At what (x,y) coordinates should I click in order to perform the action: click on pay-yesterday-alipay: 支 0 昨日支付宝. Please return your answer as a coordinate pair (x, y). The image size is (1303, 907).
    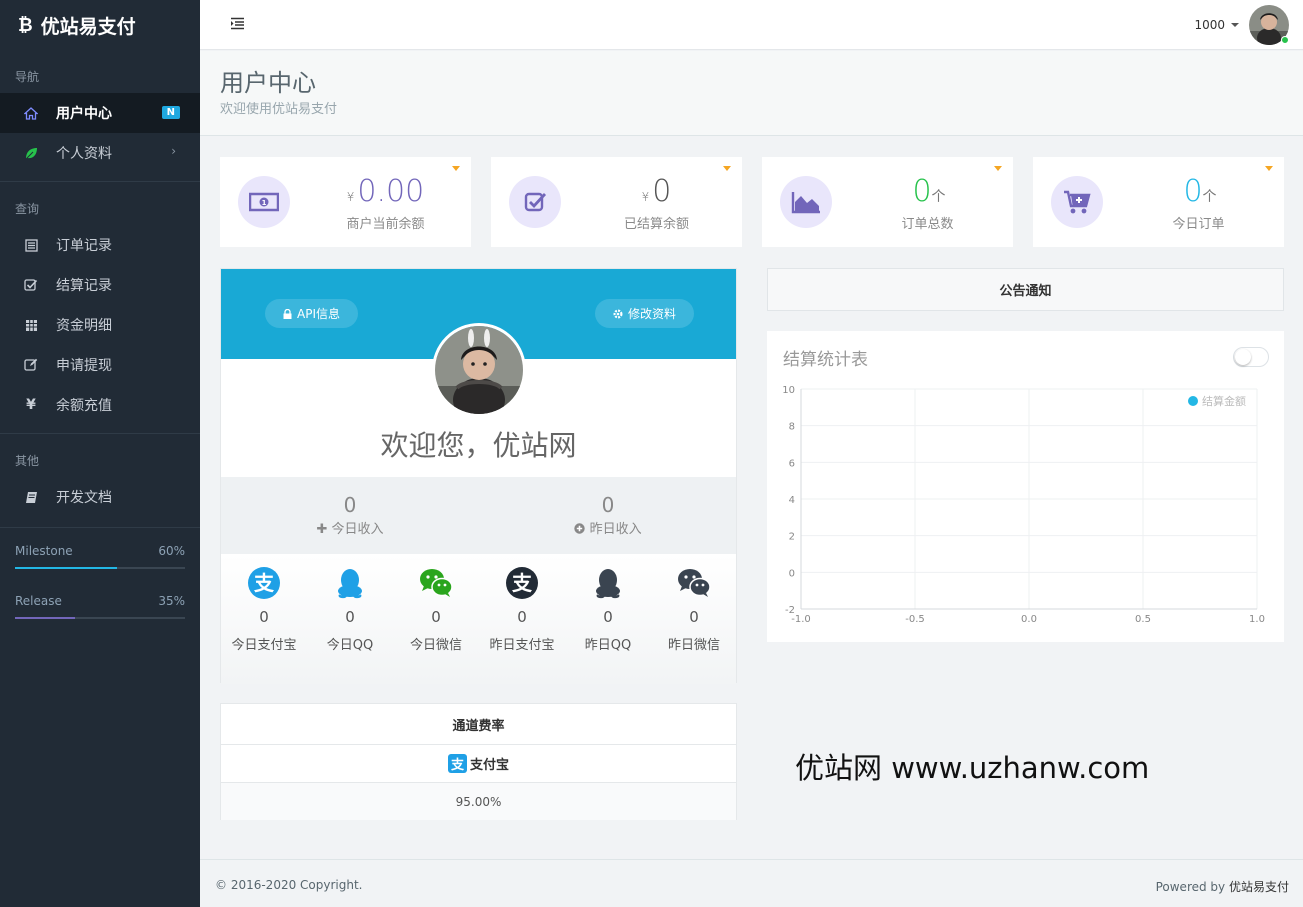
    Looking at the image, I should click on (522, 609).